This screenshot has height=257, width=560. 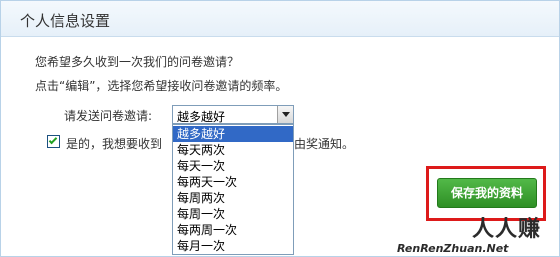 What do you see at coordinates (324, 144) in the screenshot?
I see `notify-label-end: 由奖通知。` at bounding box center [324, 144].